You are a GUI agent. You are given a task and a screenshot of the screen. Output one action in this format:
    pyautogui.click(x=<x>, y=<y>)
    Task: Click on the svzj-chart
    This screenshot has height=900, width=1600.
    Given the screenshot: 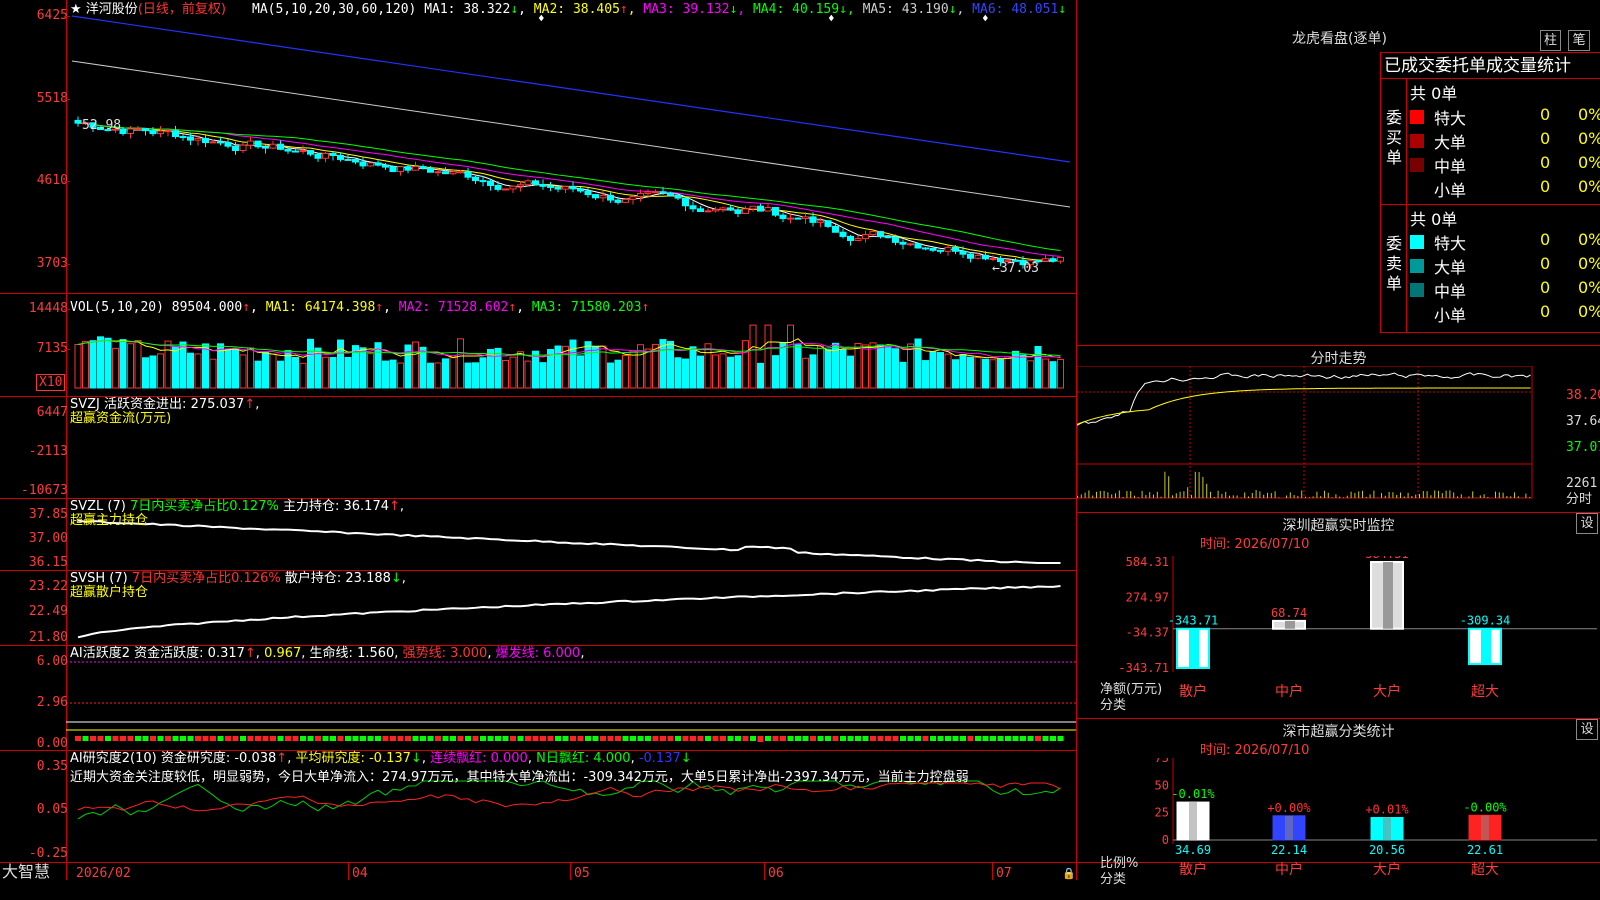 What is the action you would take?
    pyautogui.click(x=571, y=447)
    